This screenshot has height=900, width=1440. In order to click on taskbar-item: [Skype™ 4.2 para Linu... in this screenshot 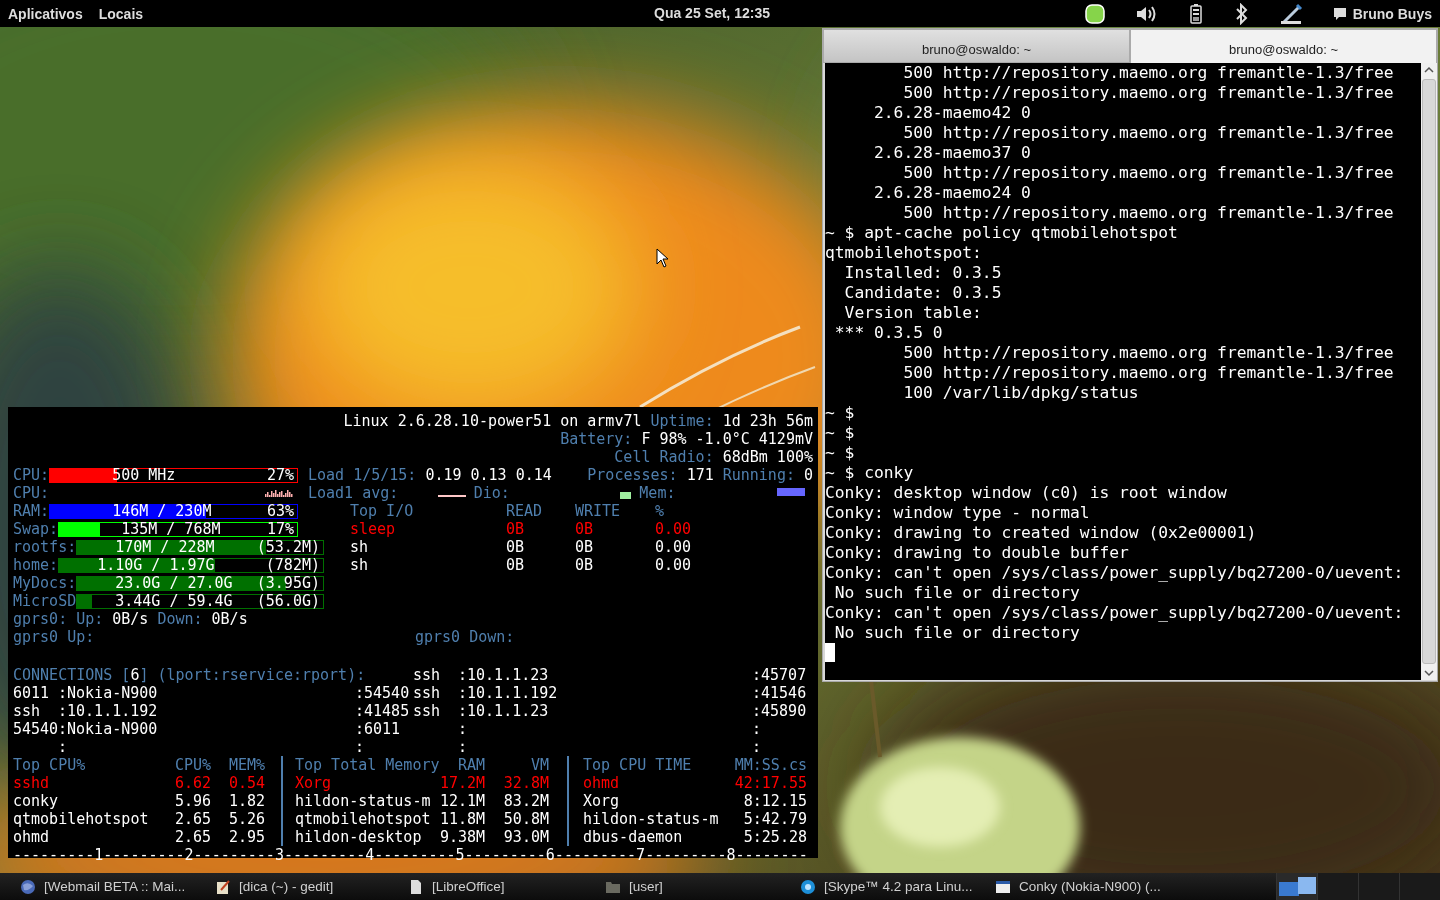, I will do `click(895, 886)`.